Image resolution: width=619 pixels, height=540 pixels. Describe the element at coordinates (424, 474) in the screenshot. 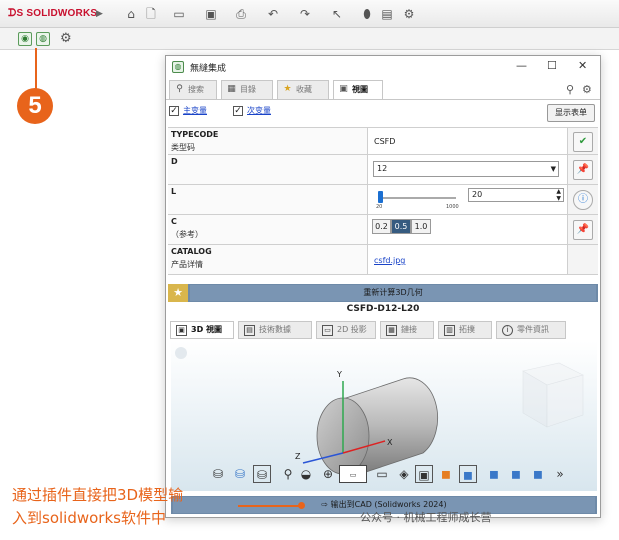

I see `screenshot-icon: ▣` at that location.